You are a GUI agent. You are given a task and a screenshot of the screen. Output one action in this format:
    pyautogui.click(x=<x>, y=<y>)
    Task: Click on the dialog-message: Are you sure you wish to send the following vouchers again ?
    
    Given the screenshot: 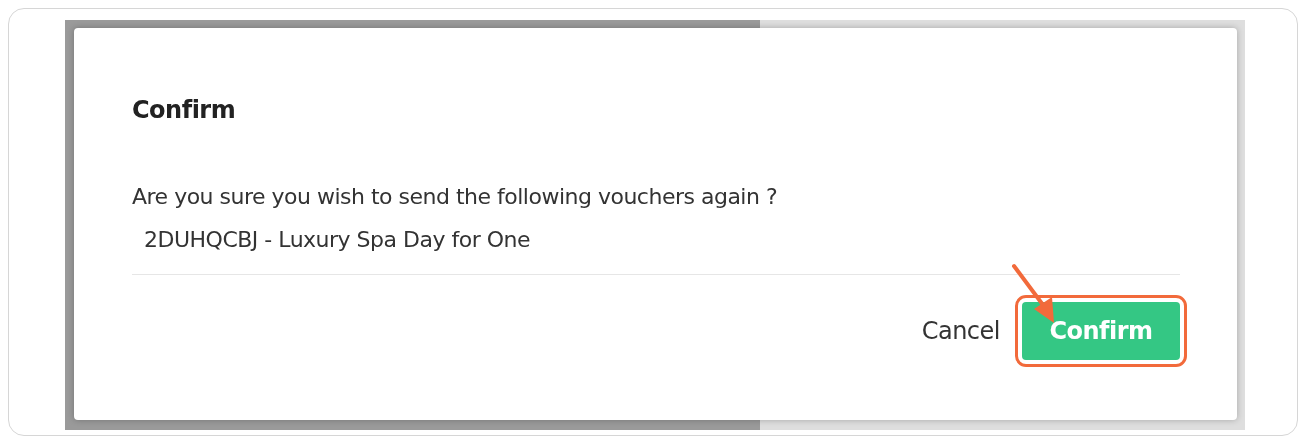 What is the action you would take?
    pyautogui.click(x=455, y=197)
    